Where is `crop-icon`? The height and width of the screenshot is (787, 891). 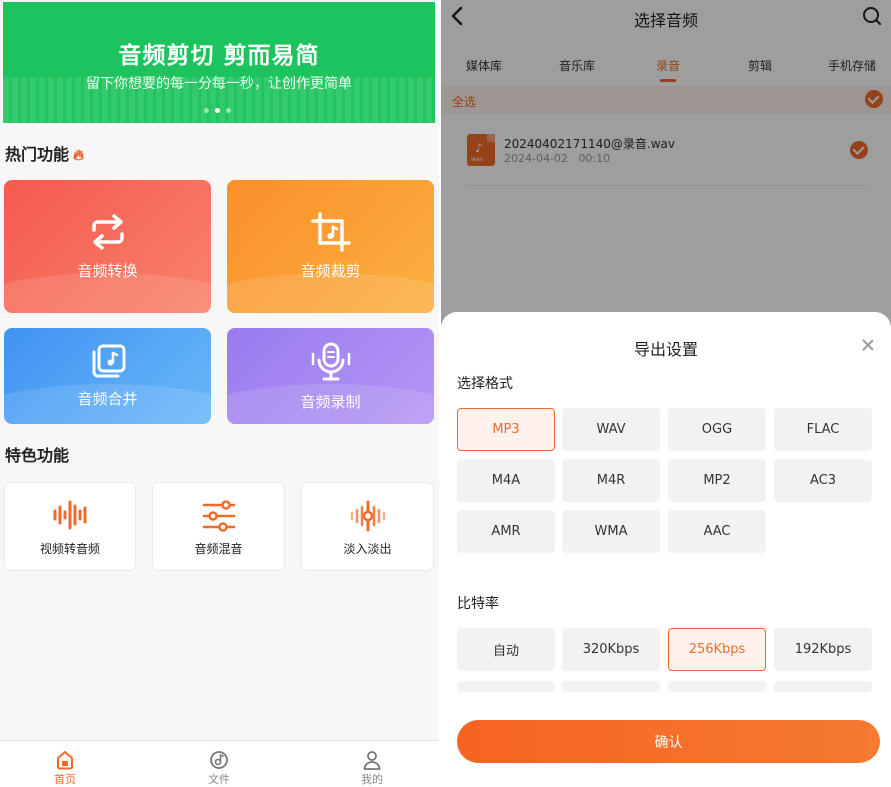
crop-icon is located at coordinates (330, 232).